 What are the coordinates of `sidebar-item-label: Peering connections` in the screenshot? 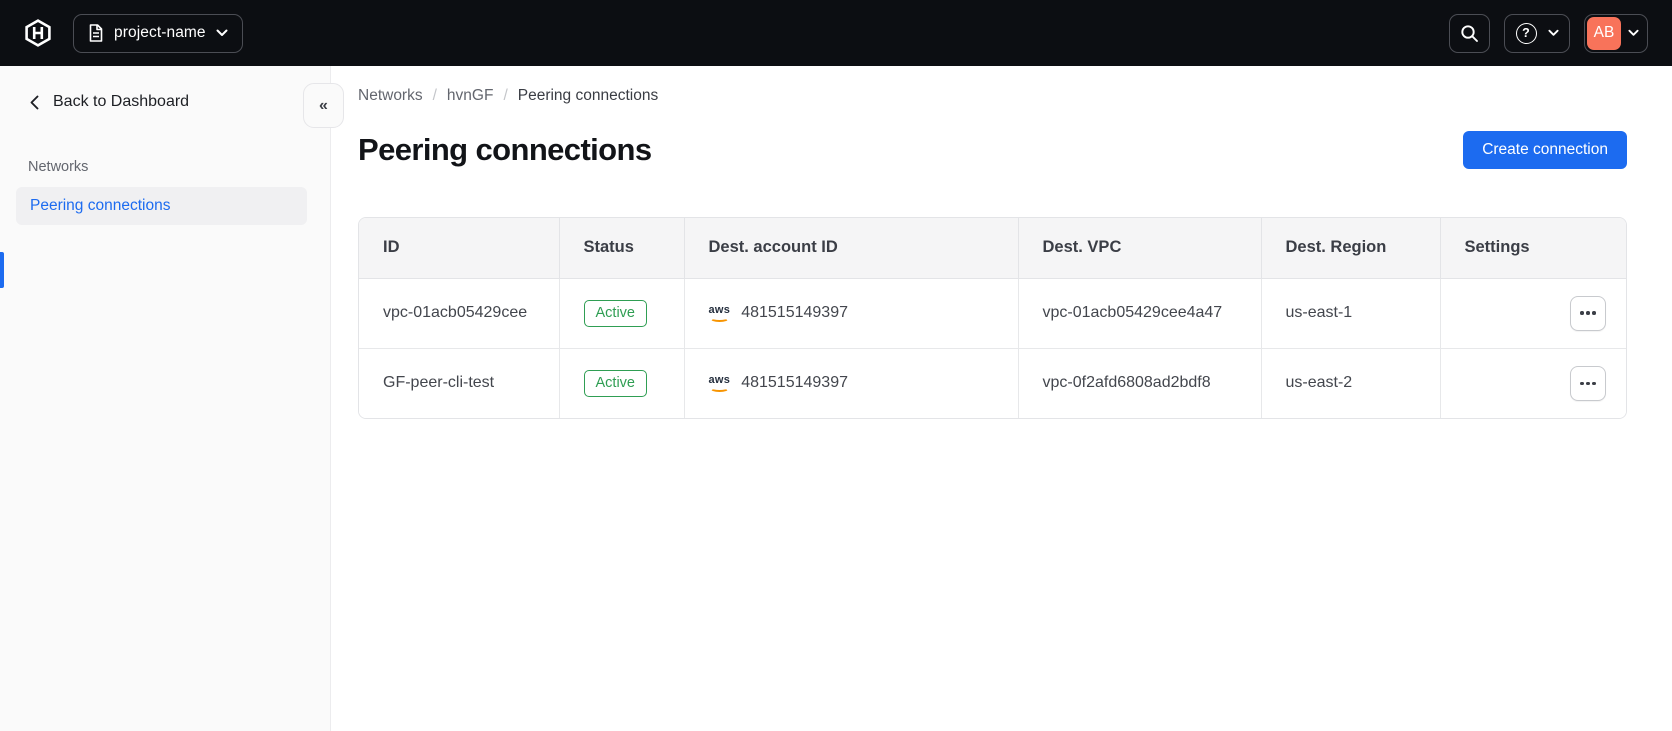 It's located at (100, 205).